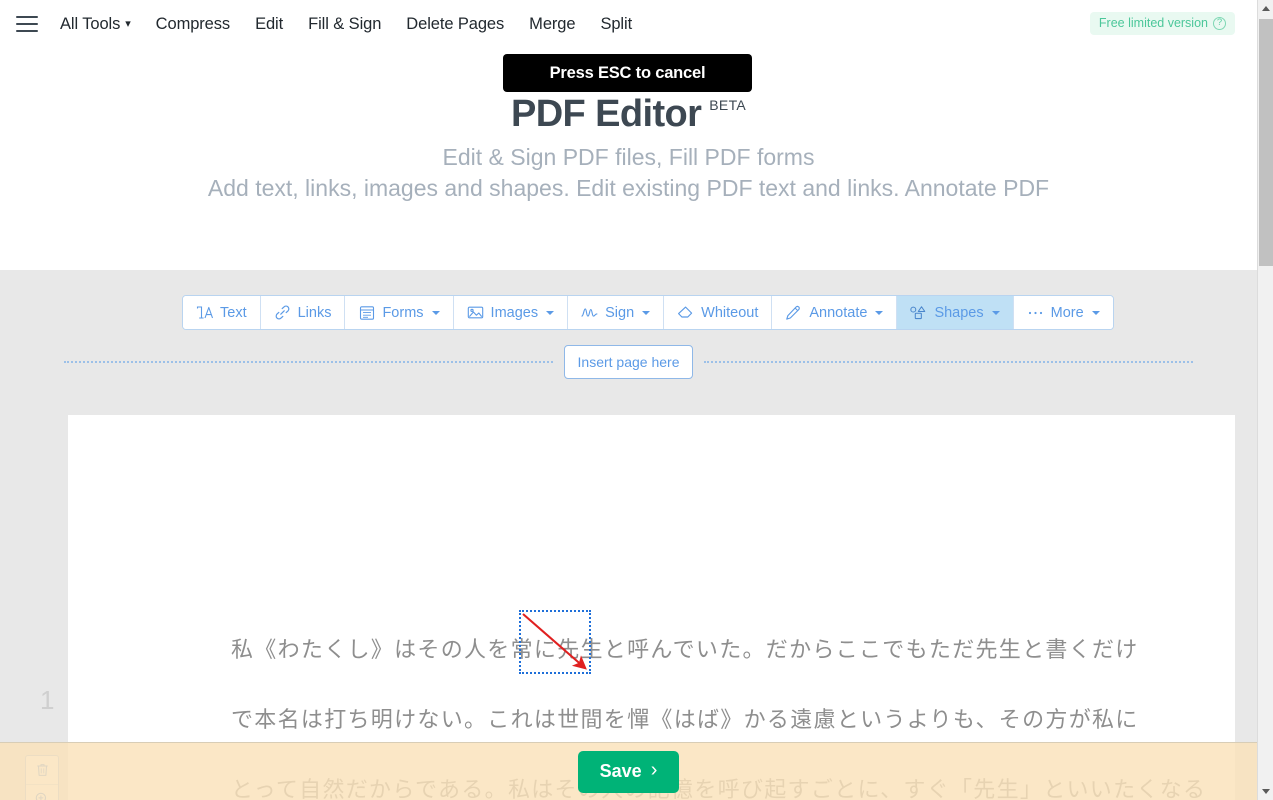 The image size is (1273, 800). I want to click on save-button-label: Save, so click(620, 770).